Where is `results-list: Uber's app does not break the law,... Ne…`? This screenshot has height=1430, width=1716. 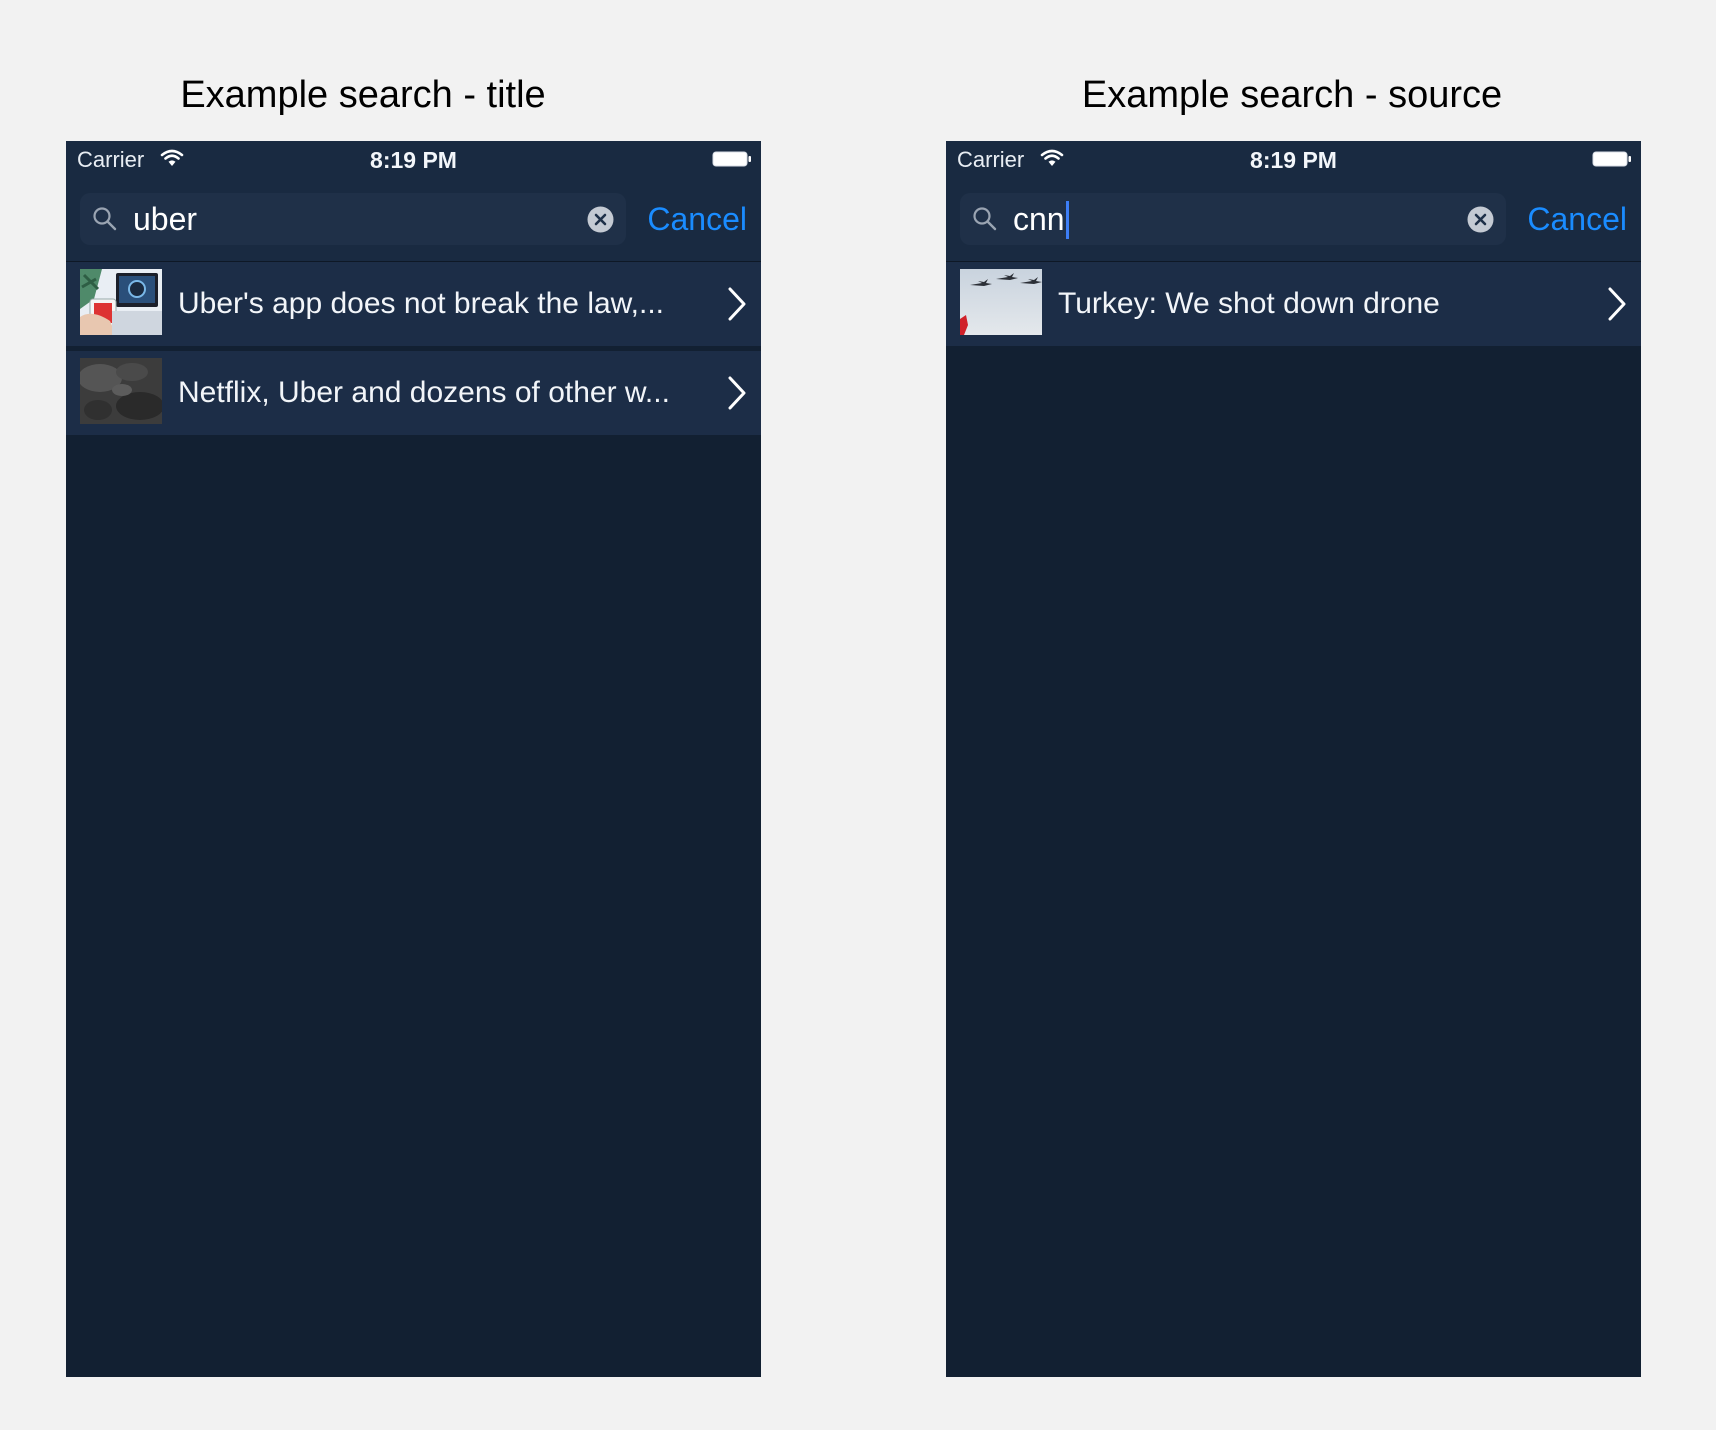 results-list: Uber's app does not break the law,... Ne… is located at coordinates (413, 351).